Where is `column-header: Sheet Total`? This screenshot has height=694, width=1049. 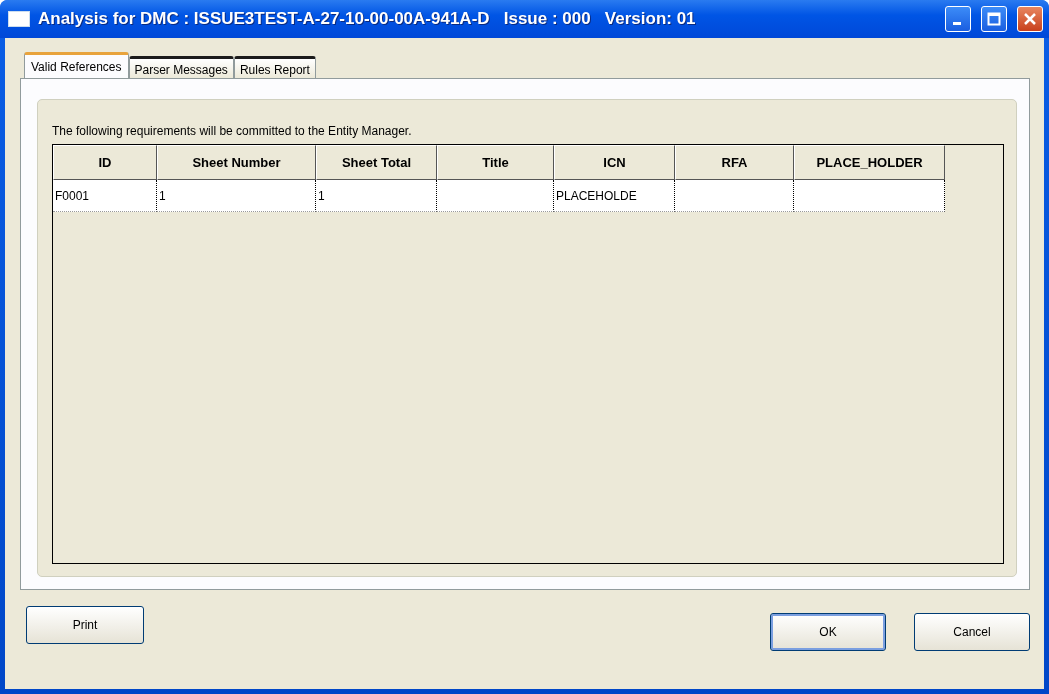 column-header: Sheet Total is located at coordinates (376, 162).